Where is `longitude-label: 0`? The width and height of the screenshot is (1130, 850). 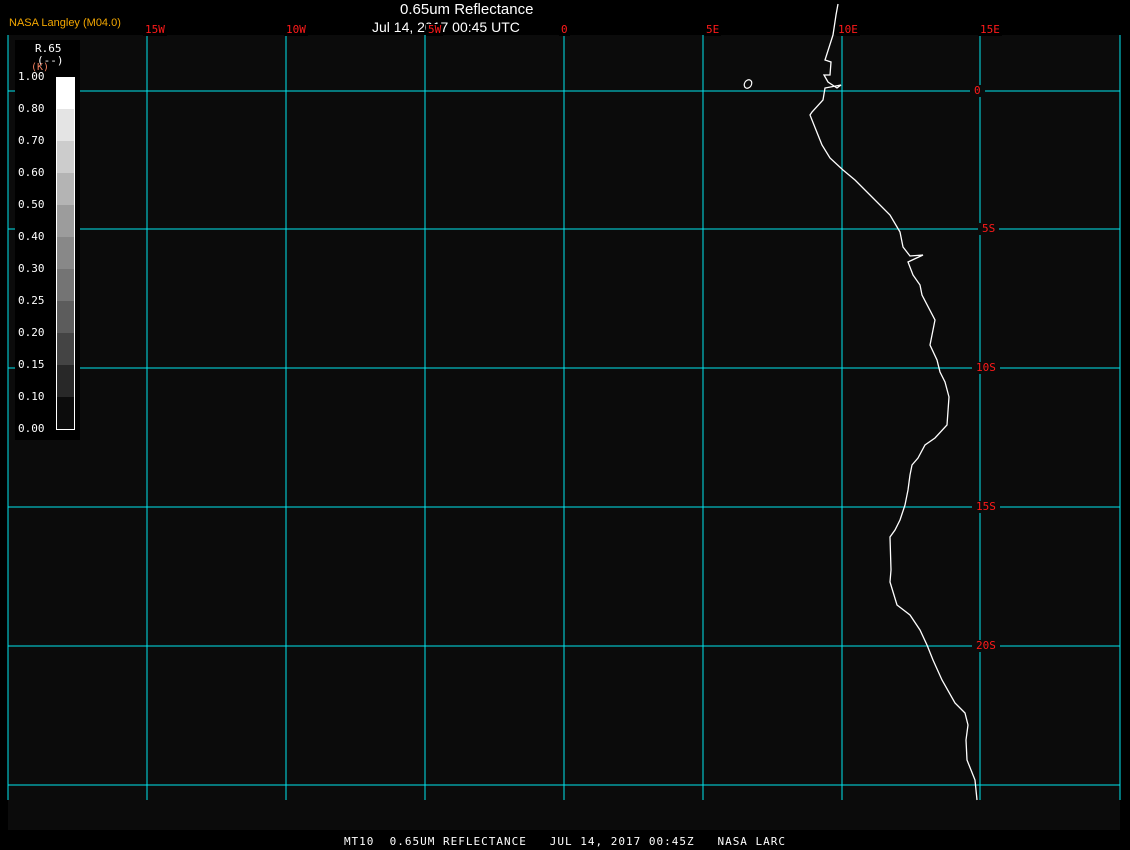
longitude-label: 0 is located at coordinates (564, 29).